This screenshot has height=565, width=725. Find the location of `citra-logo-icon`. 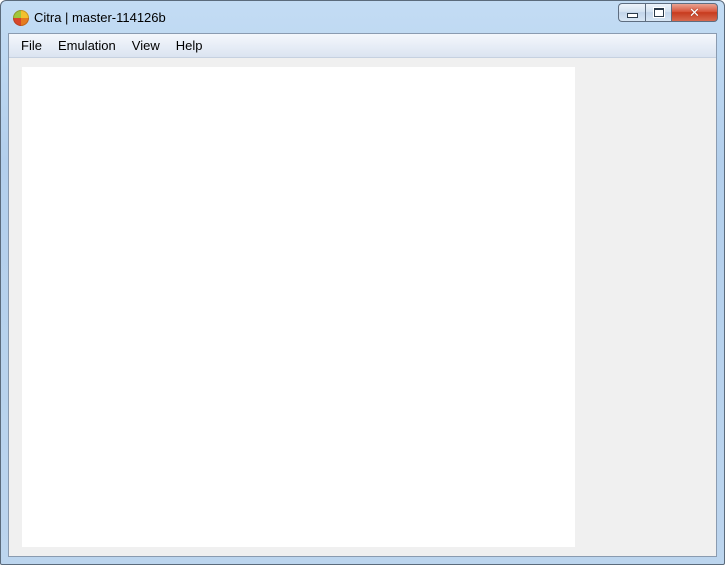

citra-logo-icon is located at coordinates (21, 18).